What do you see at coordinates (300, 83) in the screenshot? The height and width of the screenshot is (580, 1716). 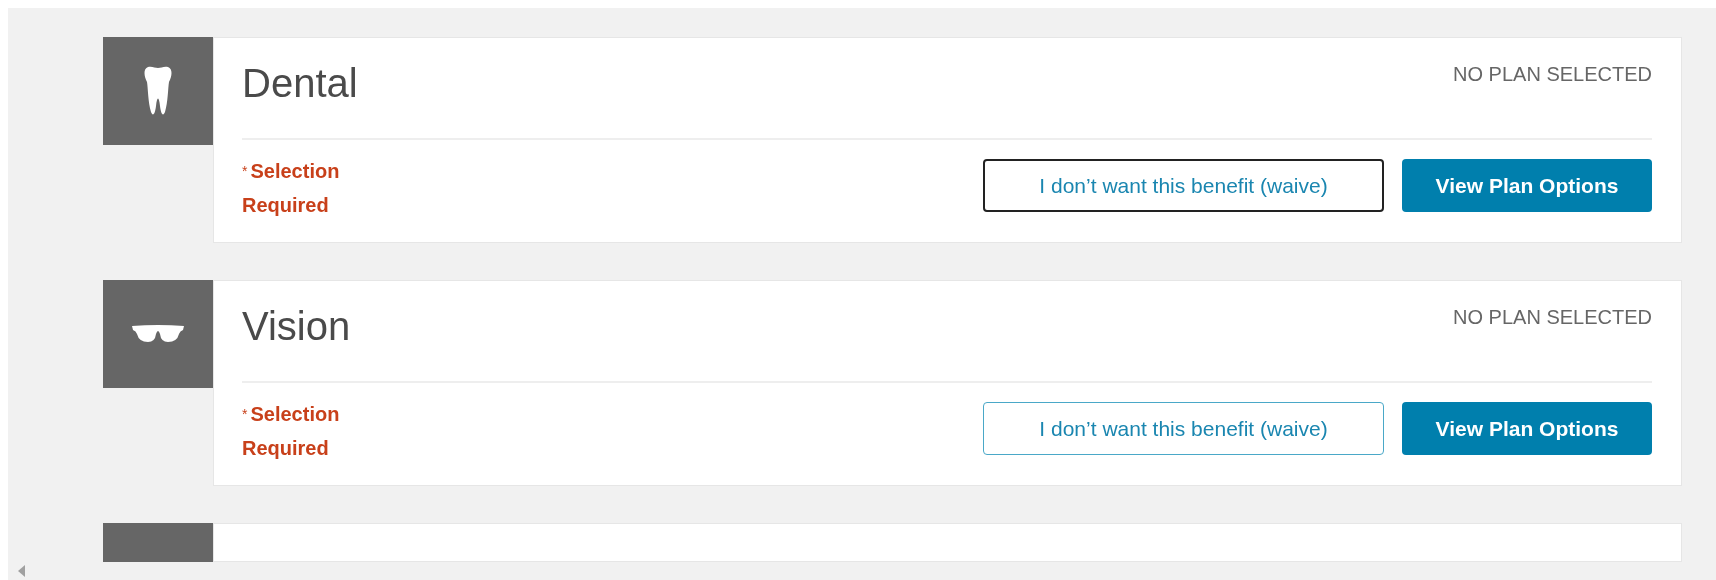 I see `benefit-title: Dental` at bounding box center [300, 83].